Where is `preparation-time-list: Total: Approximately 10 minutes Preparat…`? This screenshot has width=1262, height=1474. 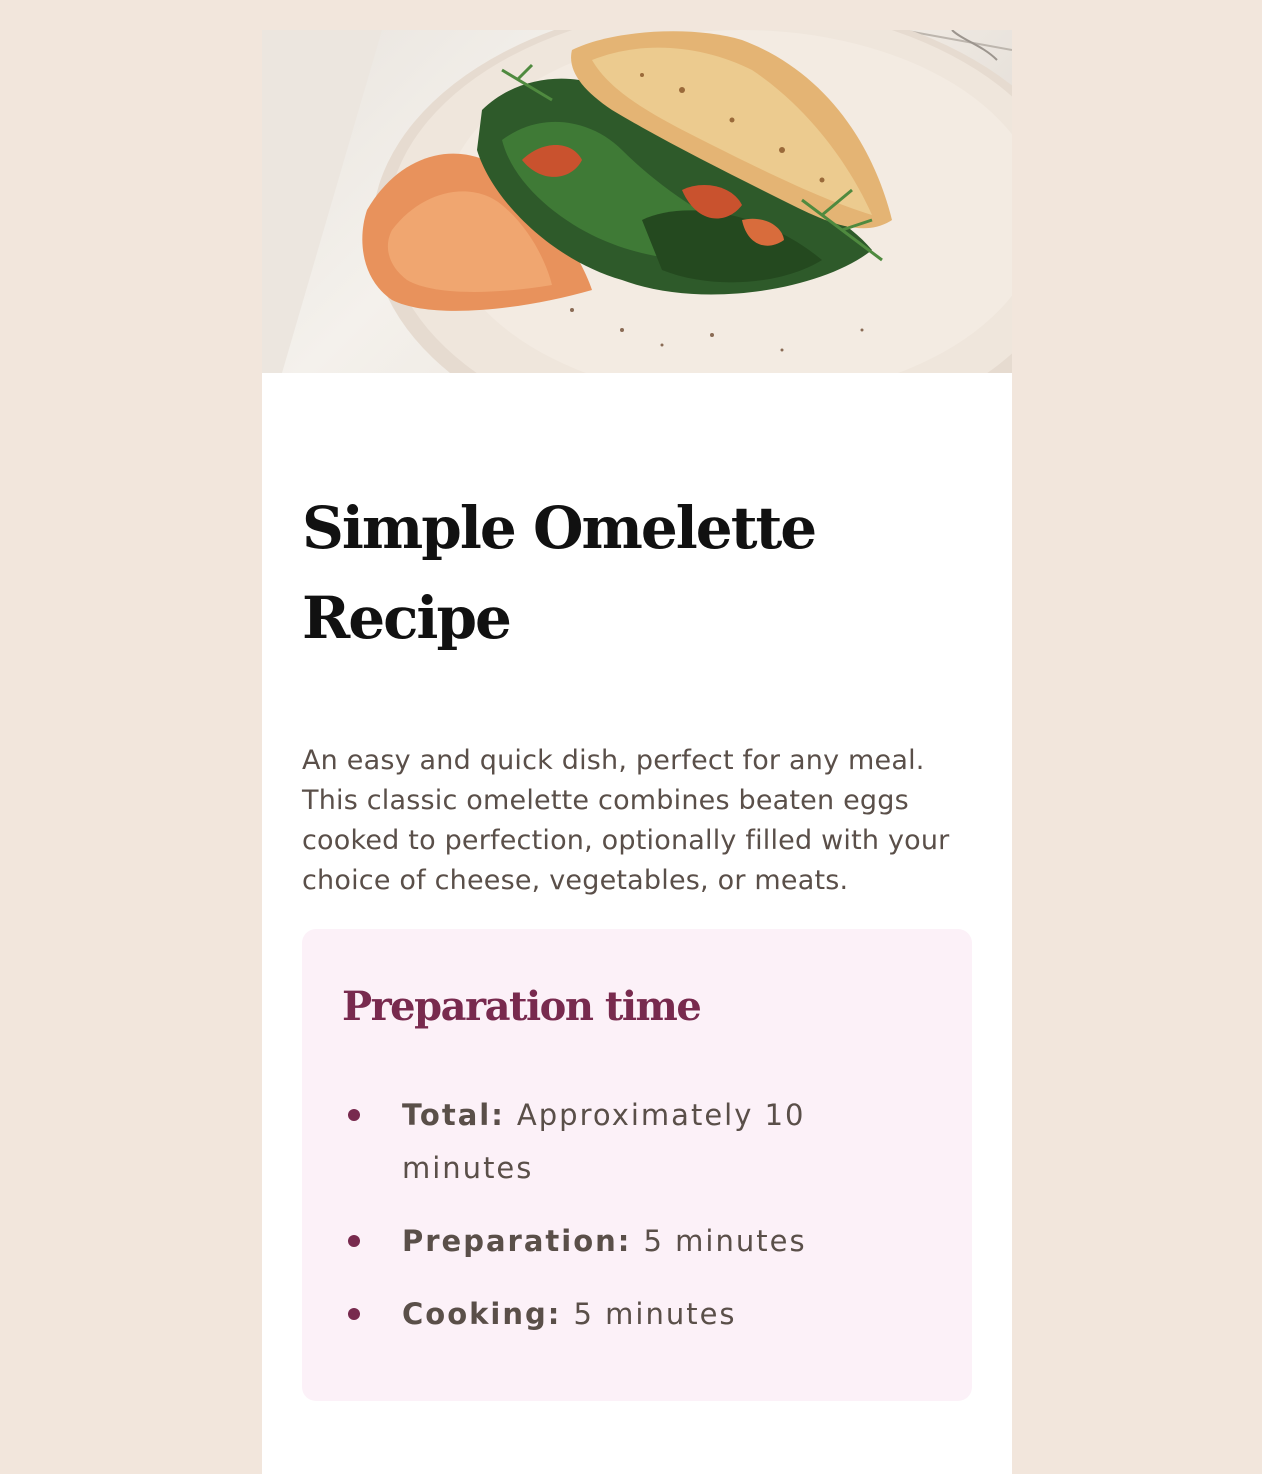
preparation-time-list: Total: Approximately 10 minutes Preparat… is located at coordinates (637, 1215).